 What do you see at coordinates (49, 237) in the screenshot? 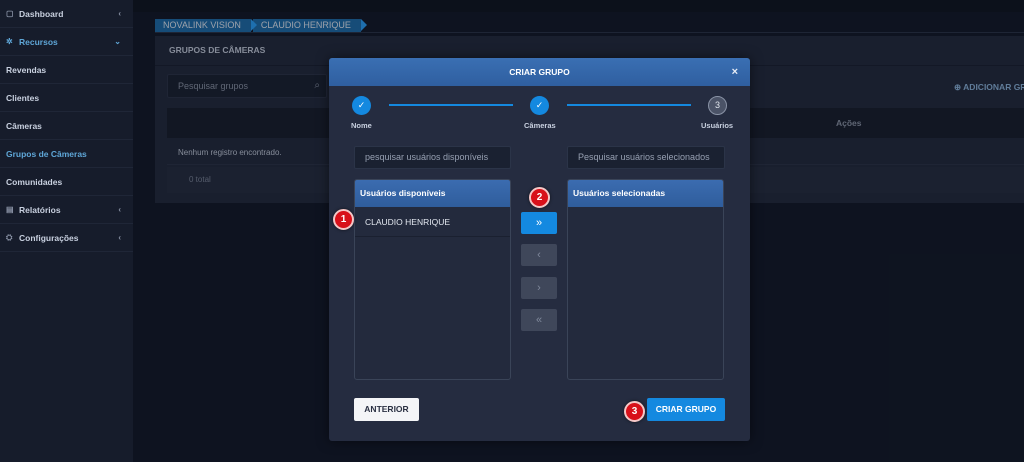
I see `sidebar-item-label: Configurações` at bounding box center [49, 237].